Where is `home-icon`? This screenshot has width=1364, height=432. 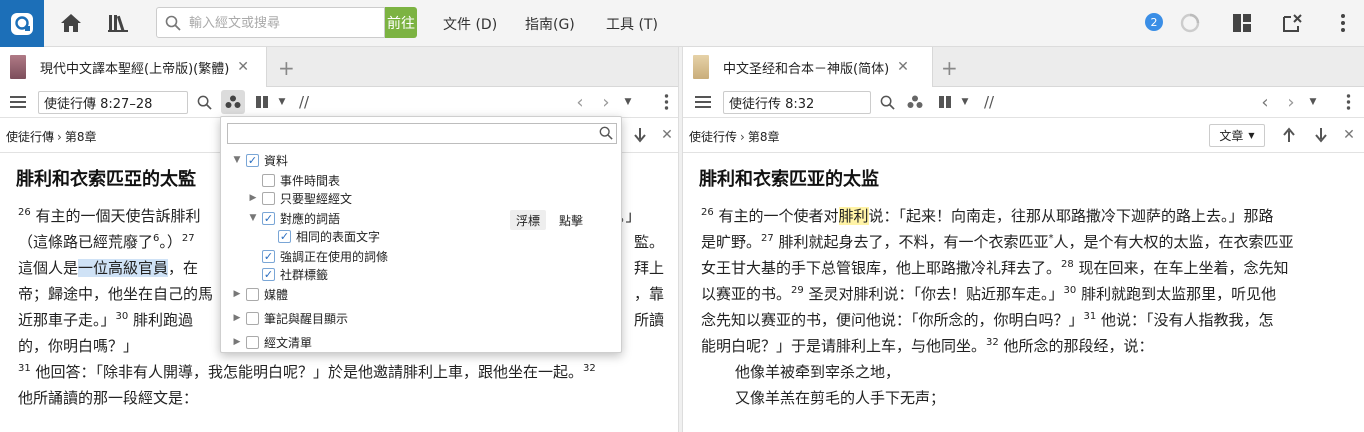 home-icon is located at coordinates (71, 23).